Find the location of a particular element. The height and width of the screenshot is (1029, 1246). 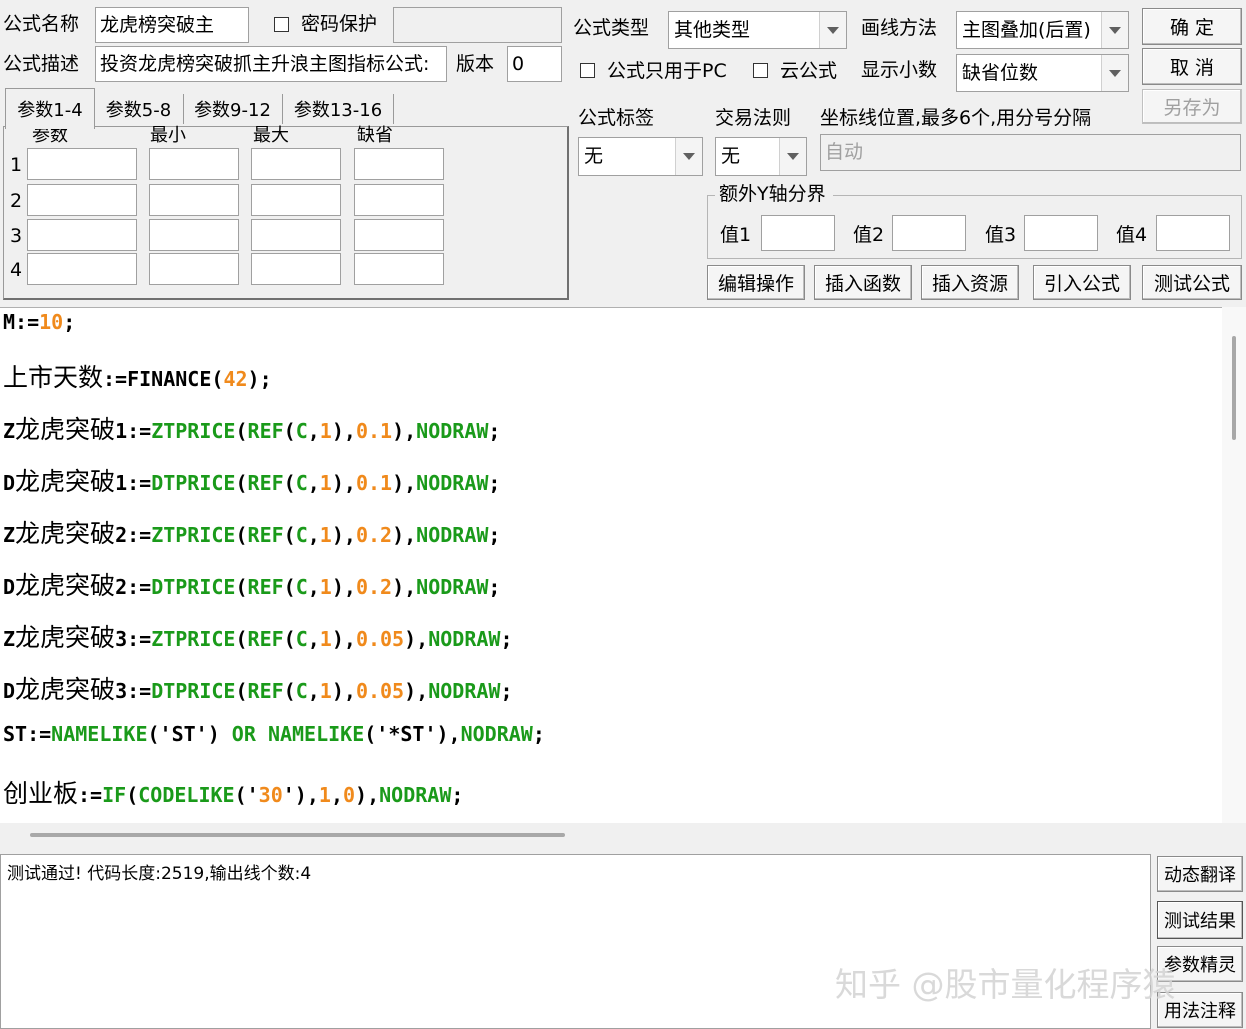

param-header-default: 缺省 is located at coordinates (375, 135).